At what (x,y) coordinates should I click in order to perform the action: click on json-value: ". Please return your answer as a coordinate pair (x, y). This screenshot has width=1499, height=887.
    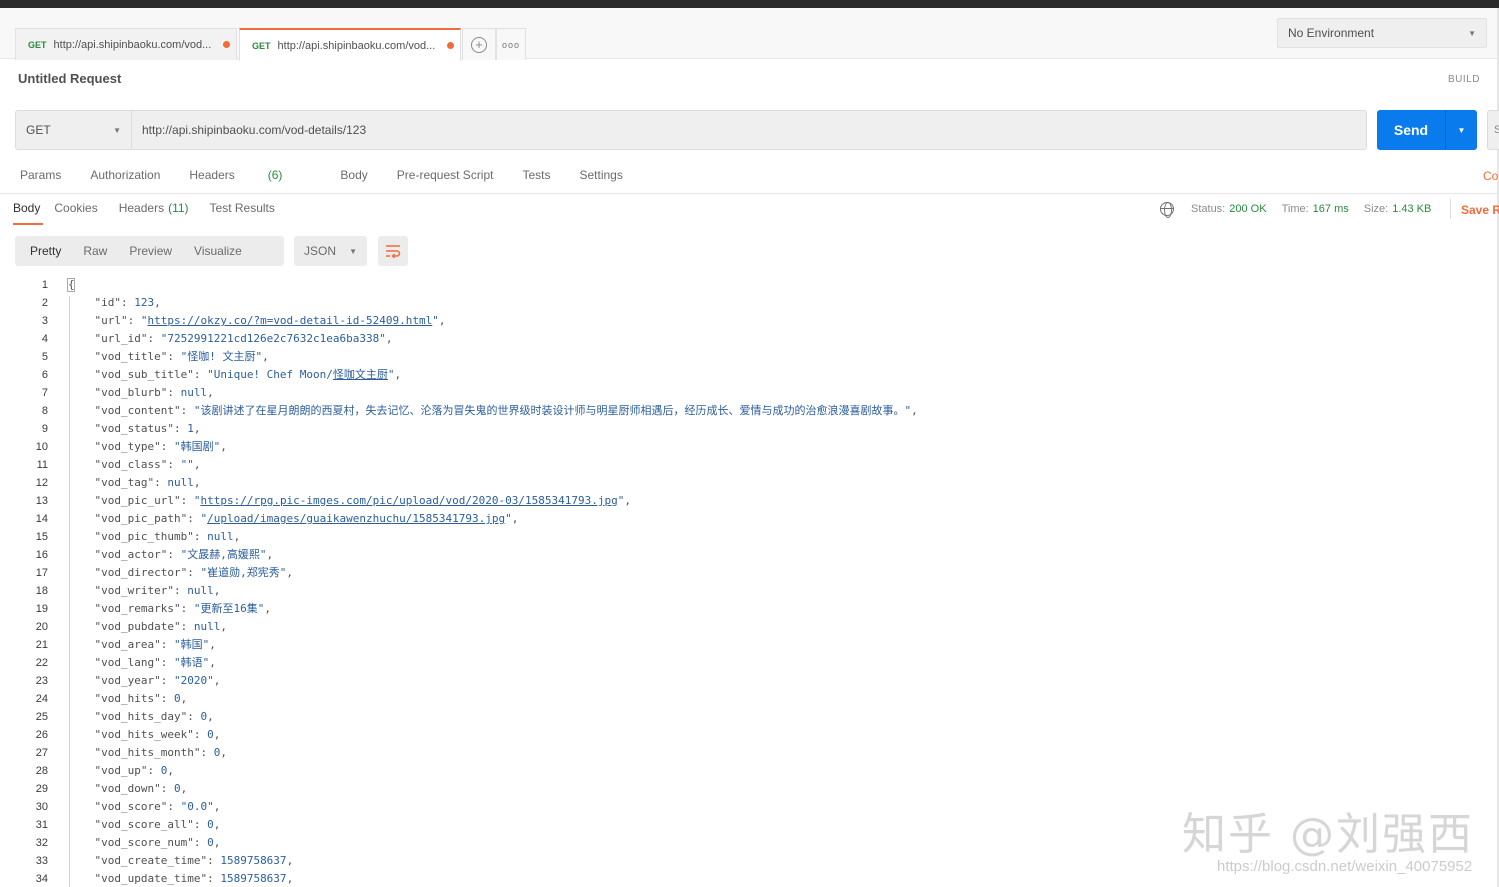
    Looking at the image, I should click on (391, 374).